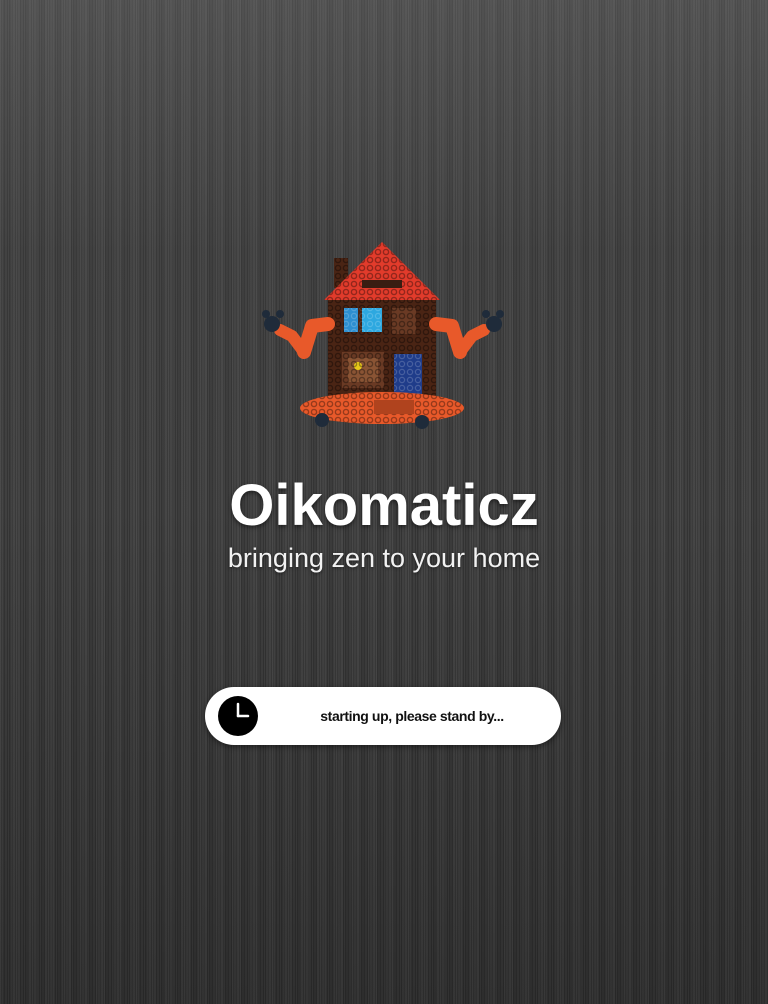  I want to click on legs-shape, so click(382, 410).